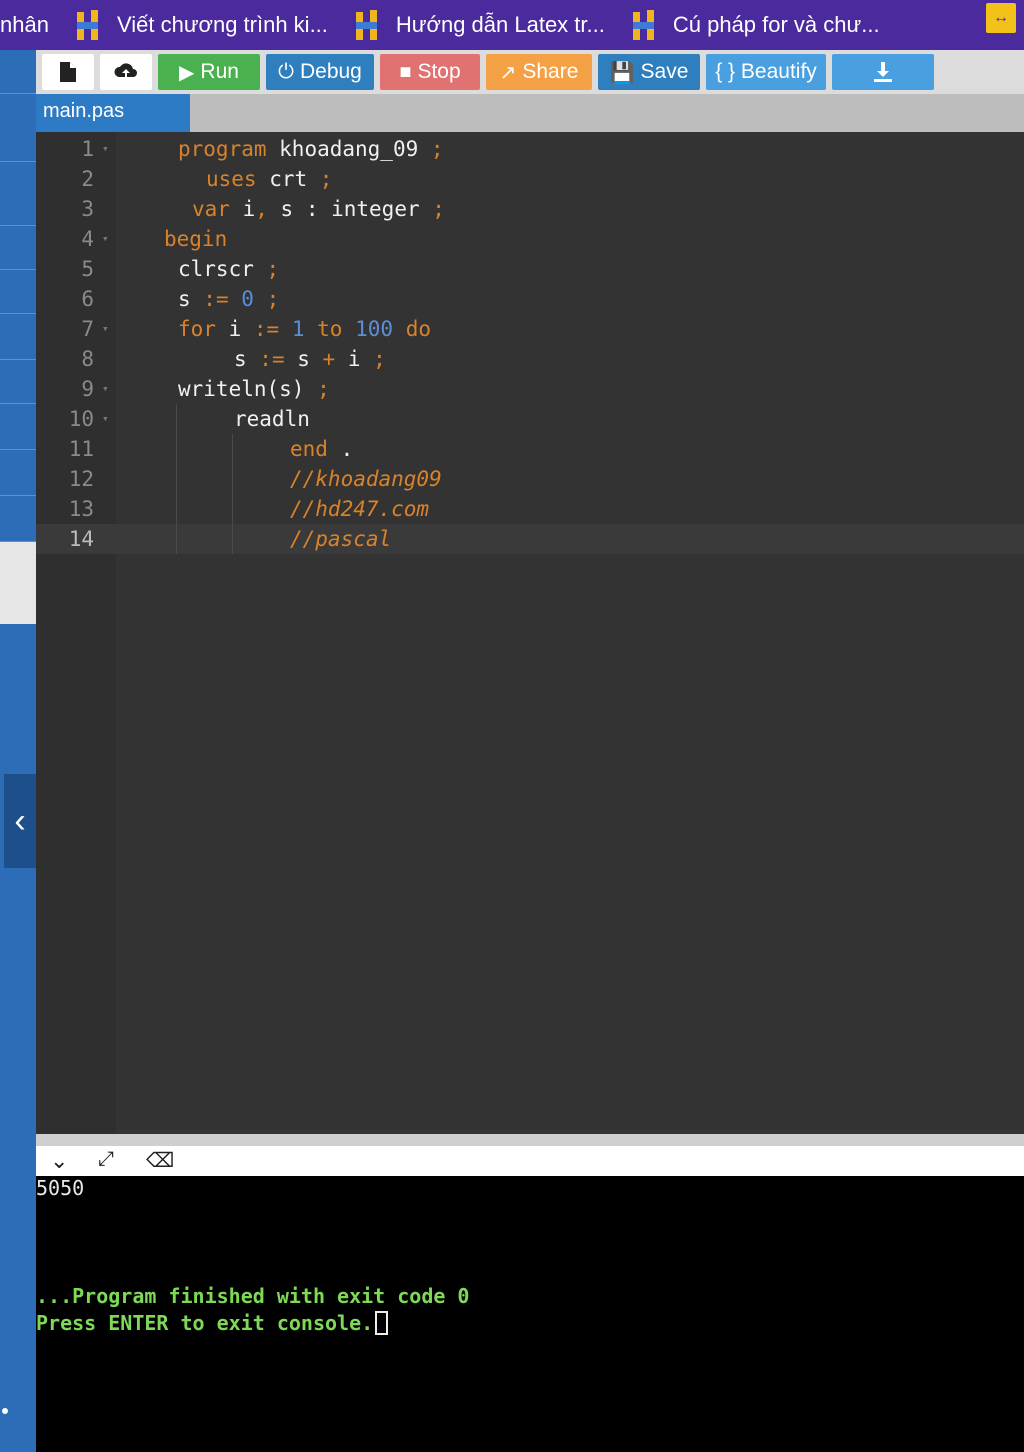 The height and width of the screenshot is (1452, 1024). I want to click on stop-label: Stop, so click(439, 71).